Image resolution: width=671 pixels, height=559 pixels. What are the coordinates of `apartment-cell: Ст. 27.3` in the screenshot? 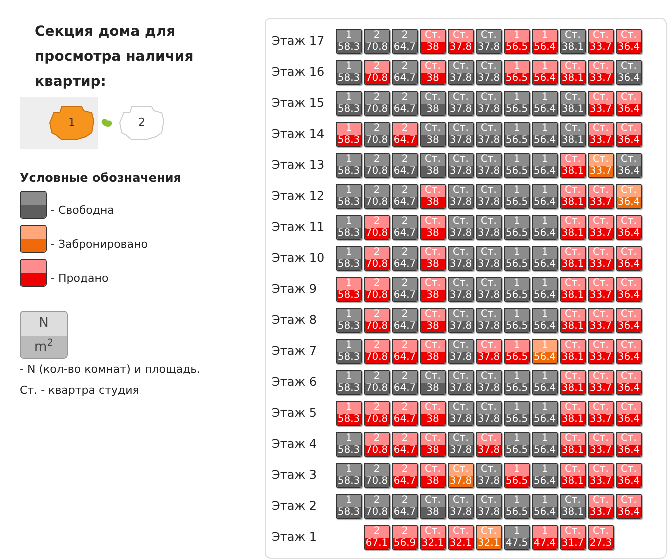 It's located at (601, 537).